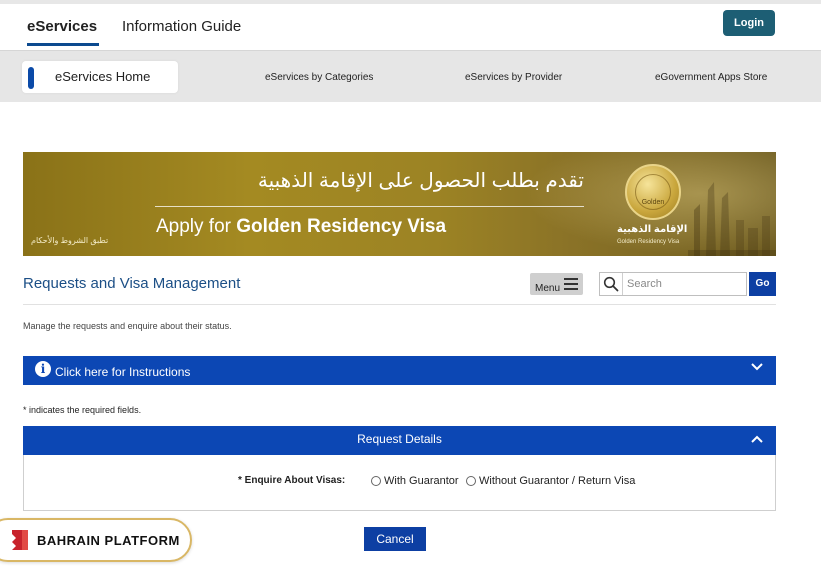 The image size is (821, 567). I want to click on cancel-button: Cancel, so click(395, 539).